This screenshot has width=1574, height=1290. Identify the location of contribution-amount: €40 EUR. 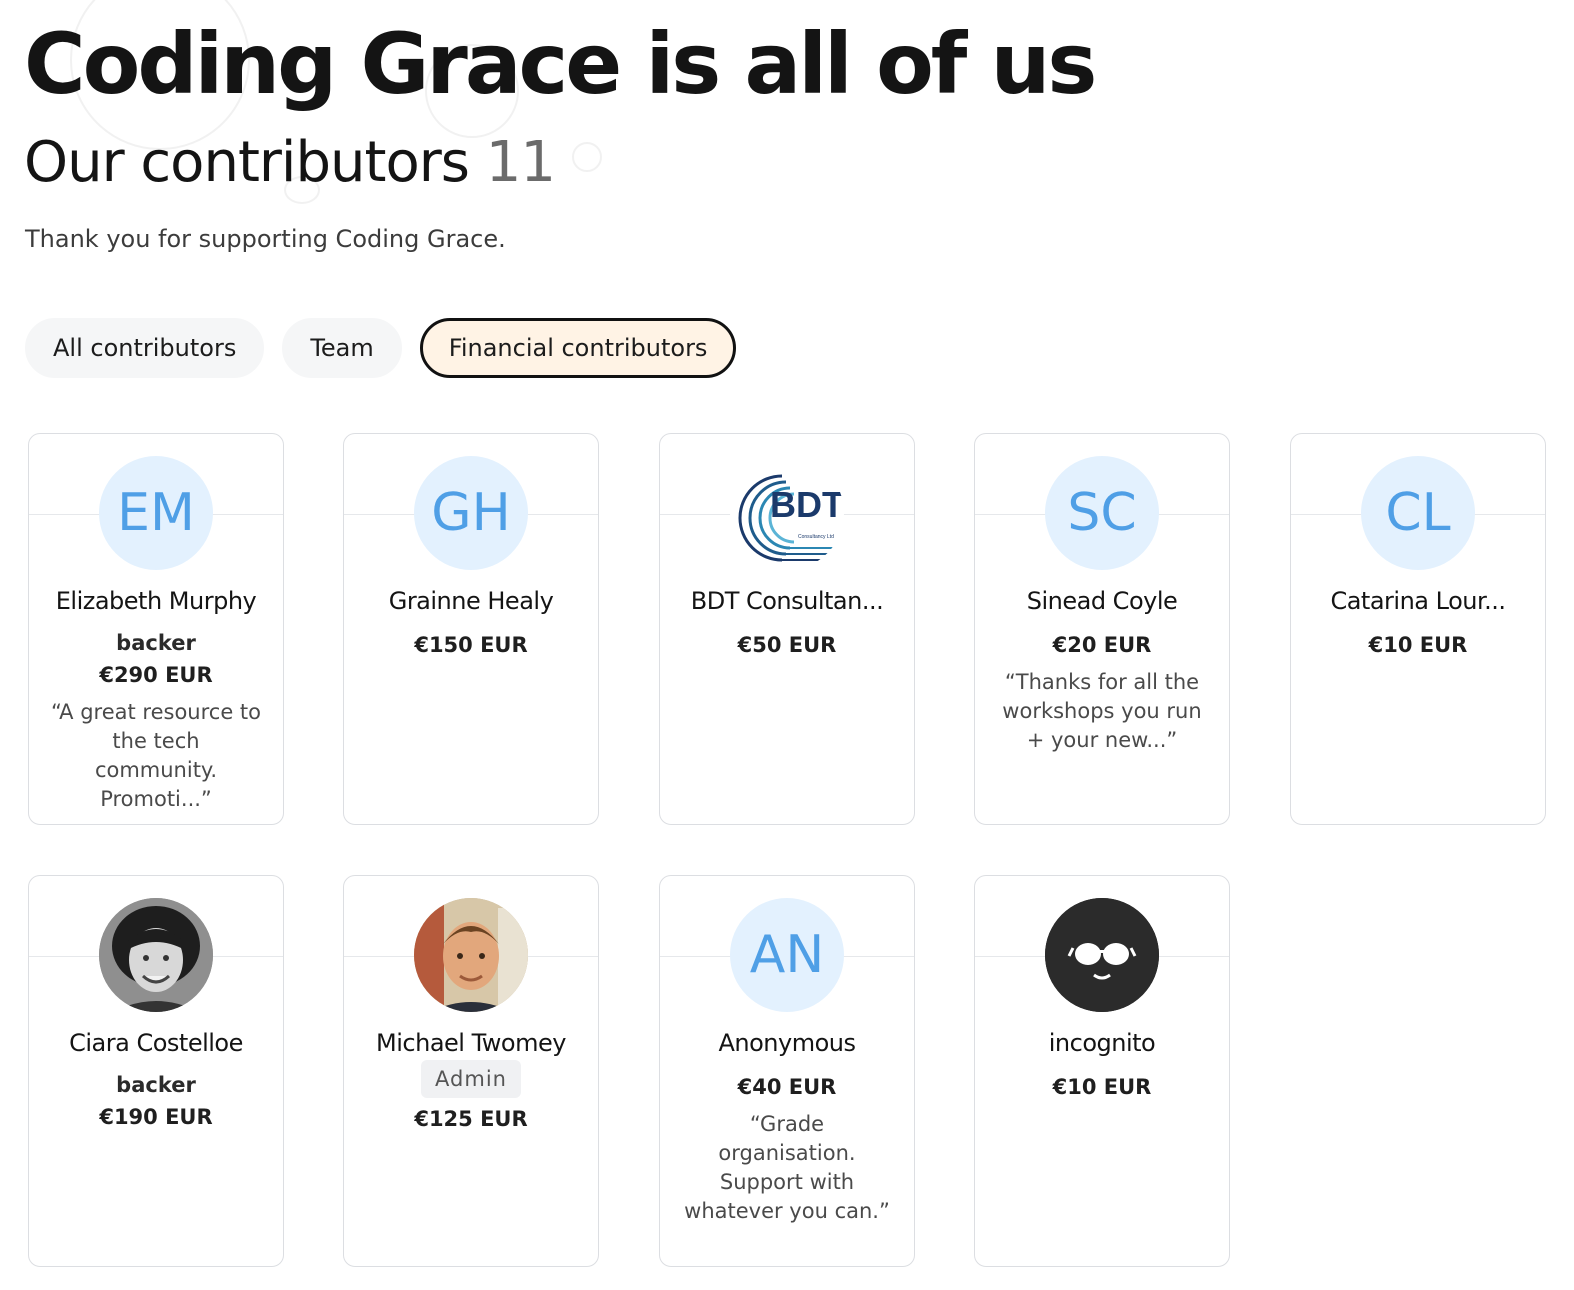
(787, 1087).